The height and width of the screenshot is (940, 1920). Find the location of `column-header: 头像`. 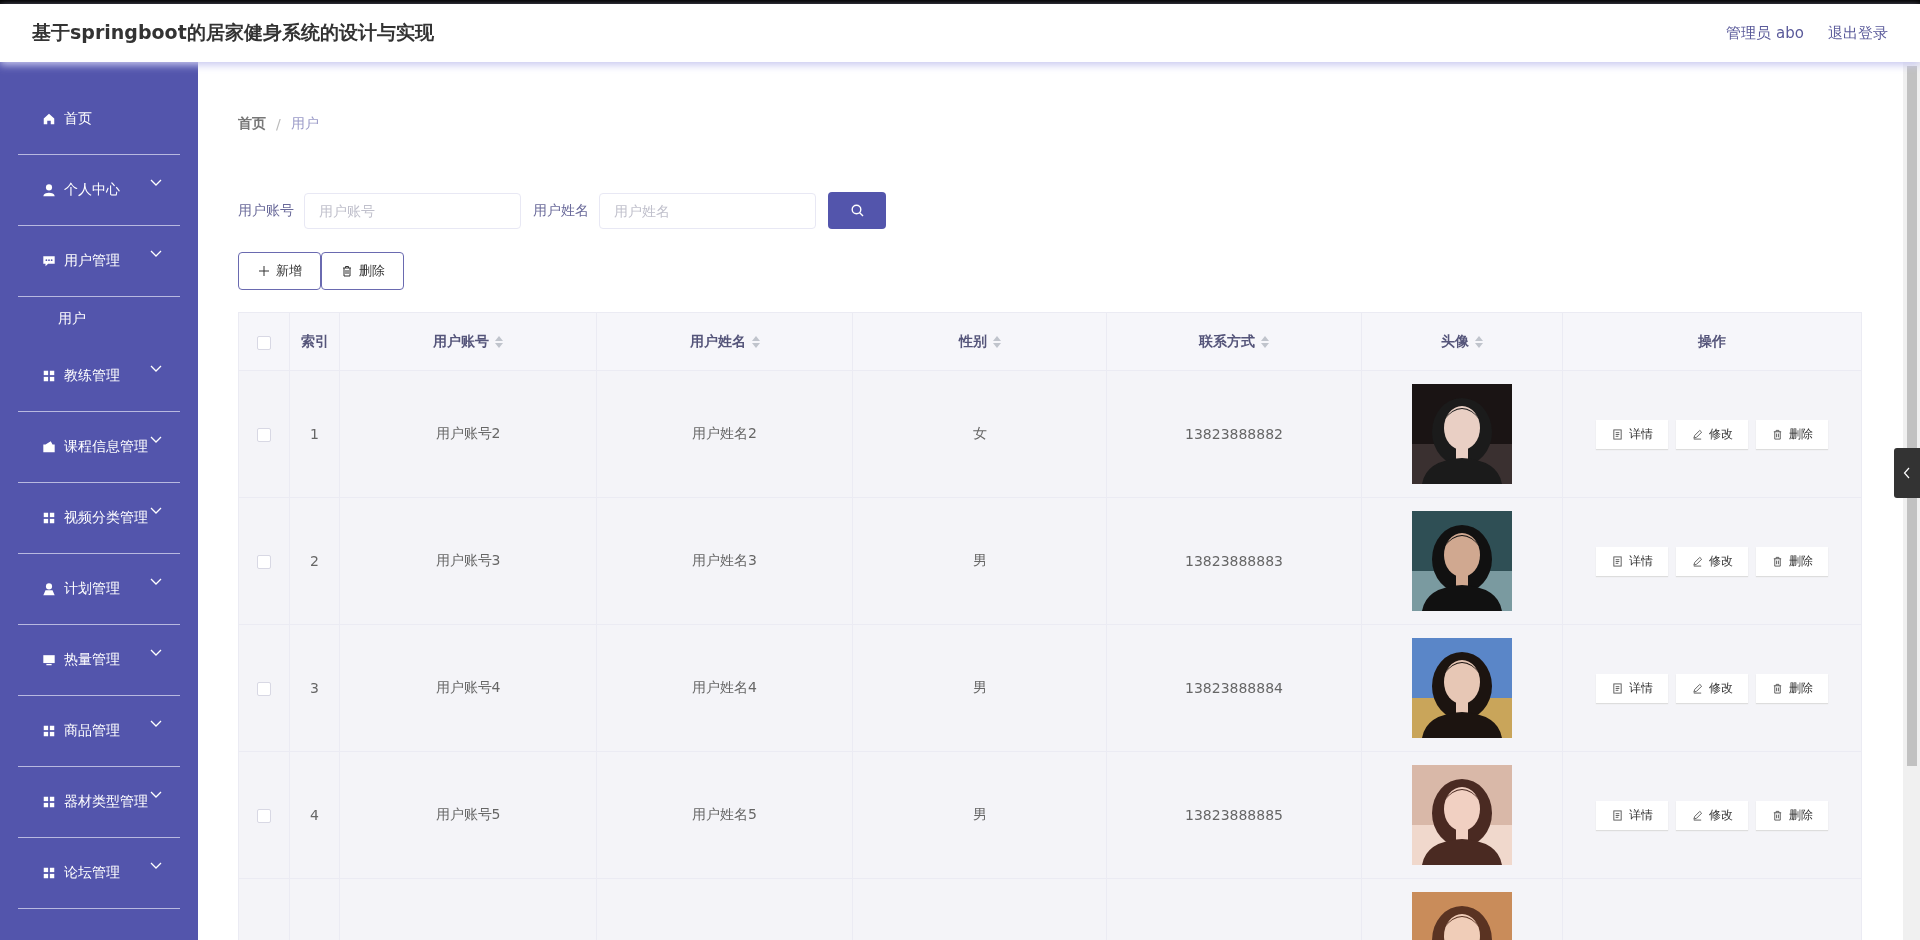

column-header: 头像 is located at coordinates (1455, 341).